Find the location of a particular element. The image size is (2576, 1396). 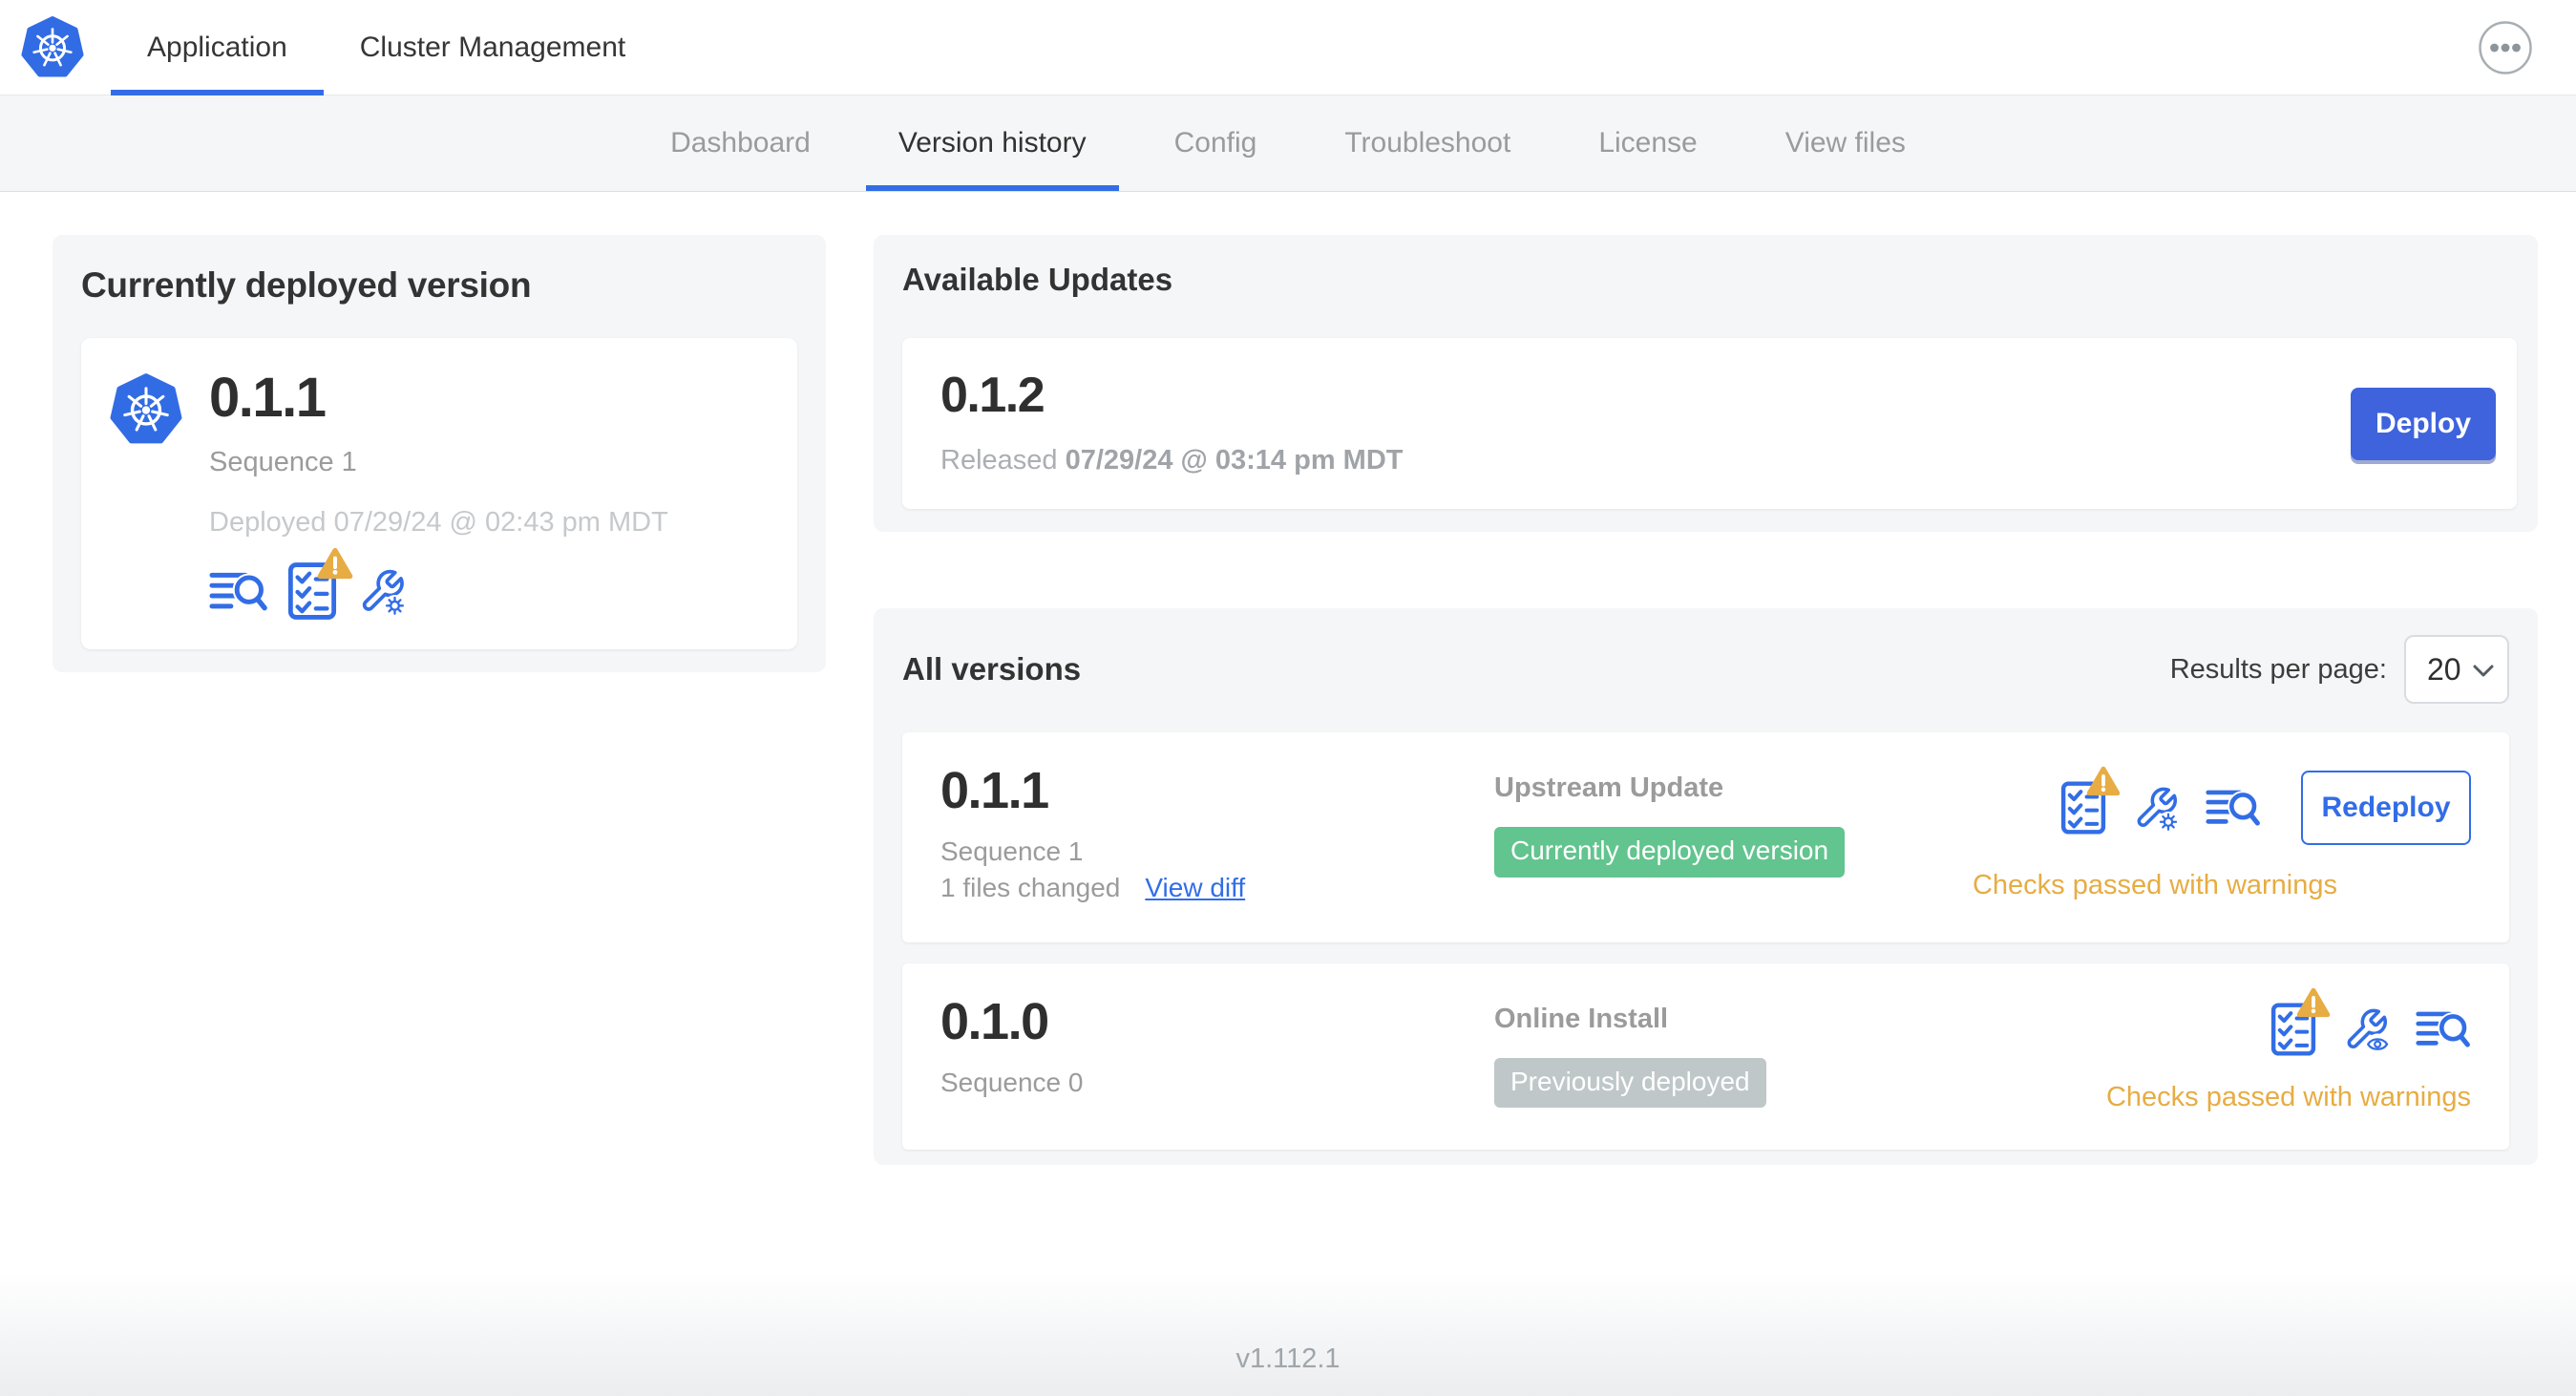

tab-application: Application is located at coordinates (217, 47).